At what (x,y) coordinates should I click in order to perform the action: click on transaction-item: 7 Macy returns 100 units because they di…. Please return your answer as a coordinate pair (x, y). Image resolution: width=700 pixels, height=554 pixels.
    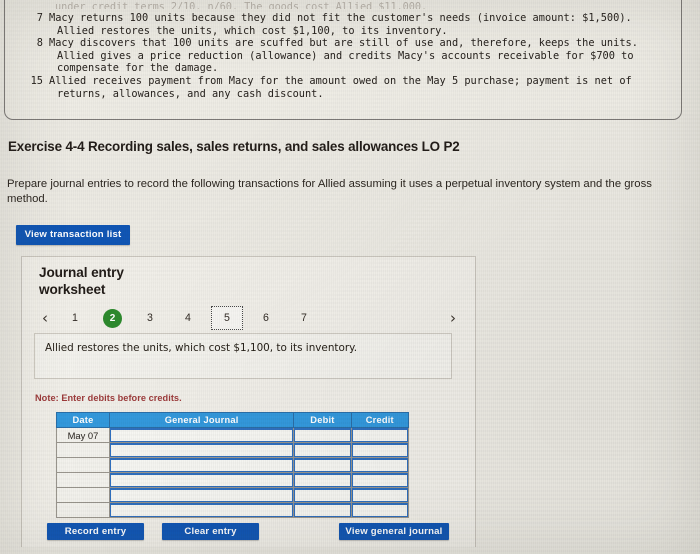
    Looking at the image, I should click on (347, 24).